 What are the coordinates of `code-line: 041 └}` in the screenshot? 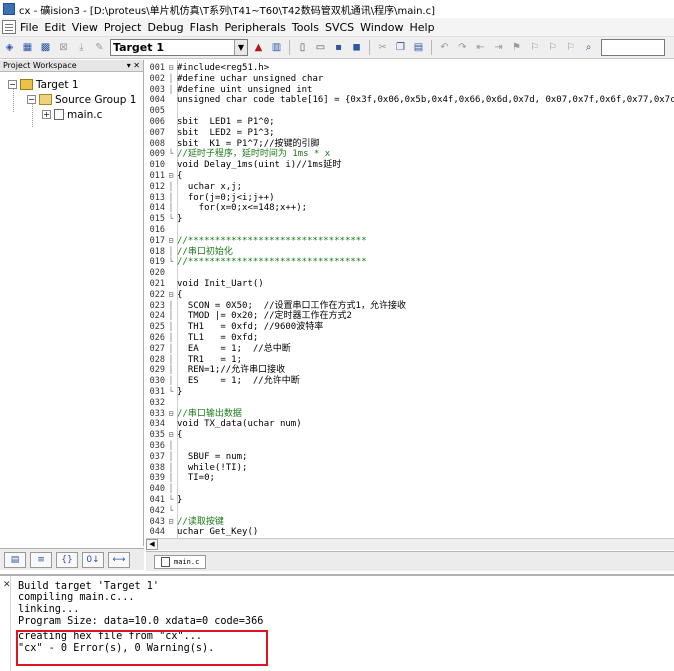 It's located at (164, 500).